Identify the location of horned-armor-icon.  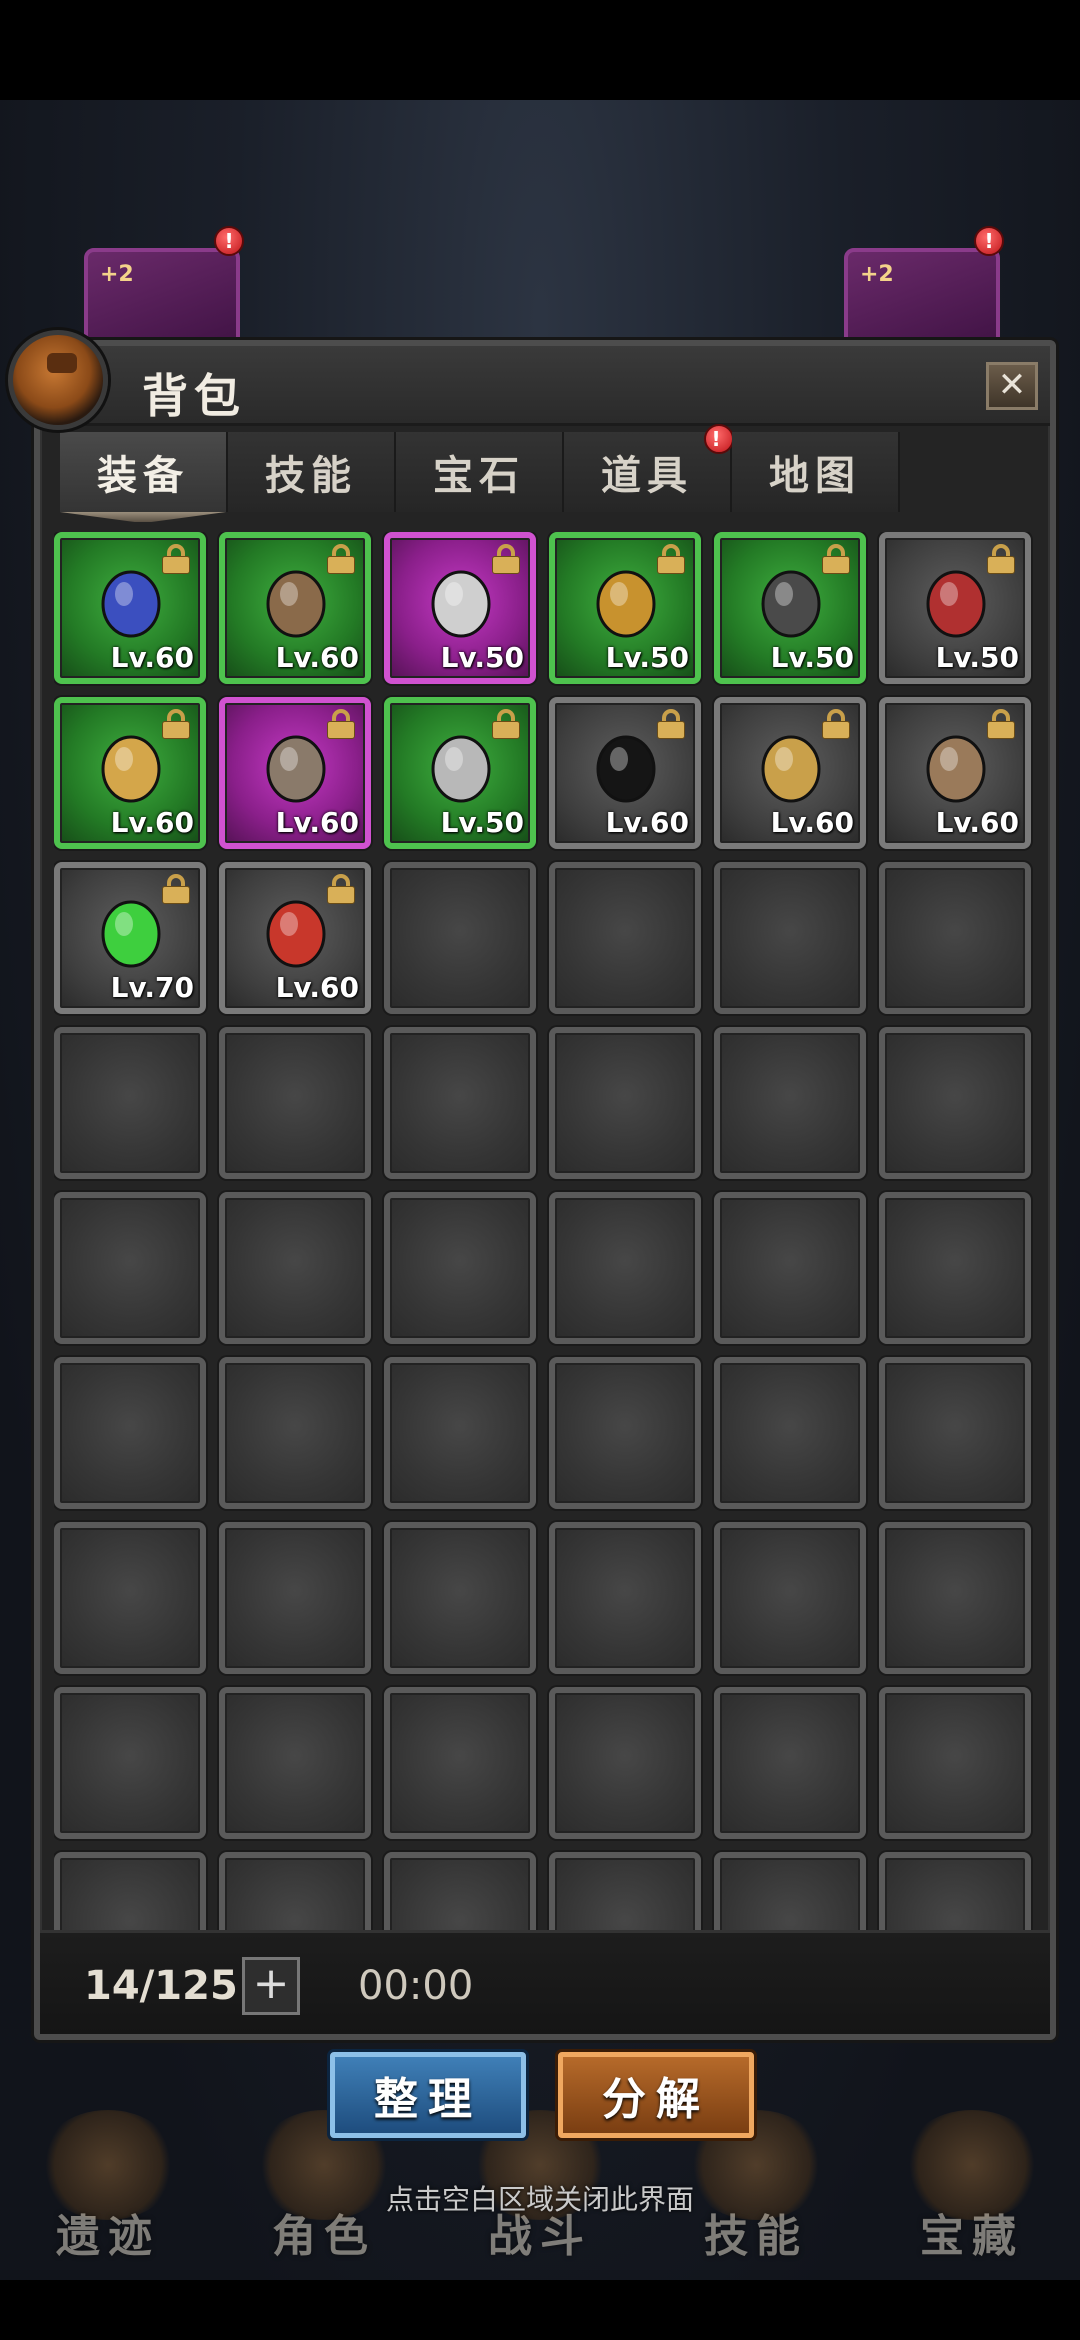
(296, 766).